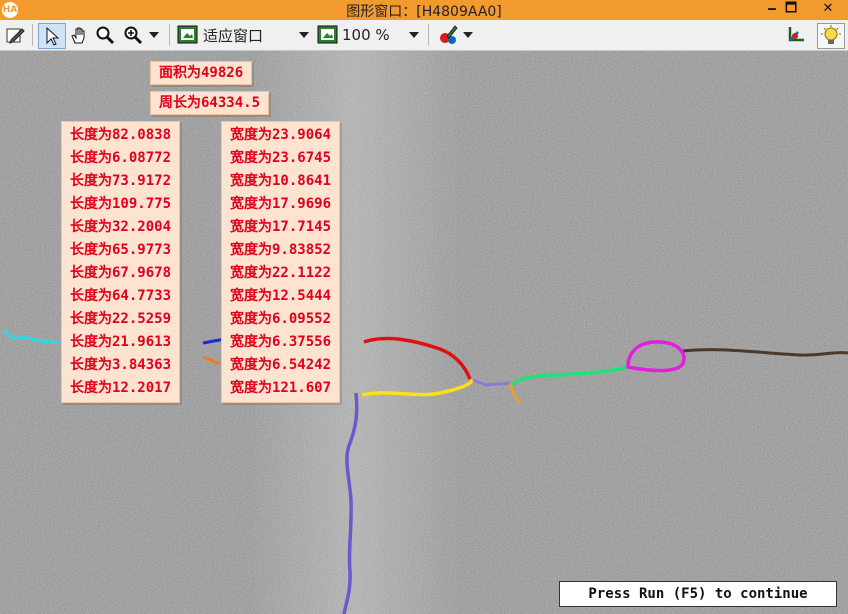 This screenshot has height=614, width=848. What do you see at coordinates (210, 103) in the screenshot?
I see `perimeter-label: 周长为64334.5` at bounding box center [210, 103].